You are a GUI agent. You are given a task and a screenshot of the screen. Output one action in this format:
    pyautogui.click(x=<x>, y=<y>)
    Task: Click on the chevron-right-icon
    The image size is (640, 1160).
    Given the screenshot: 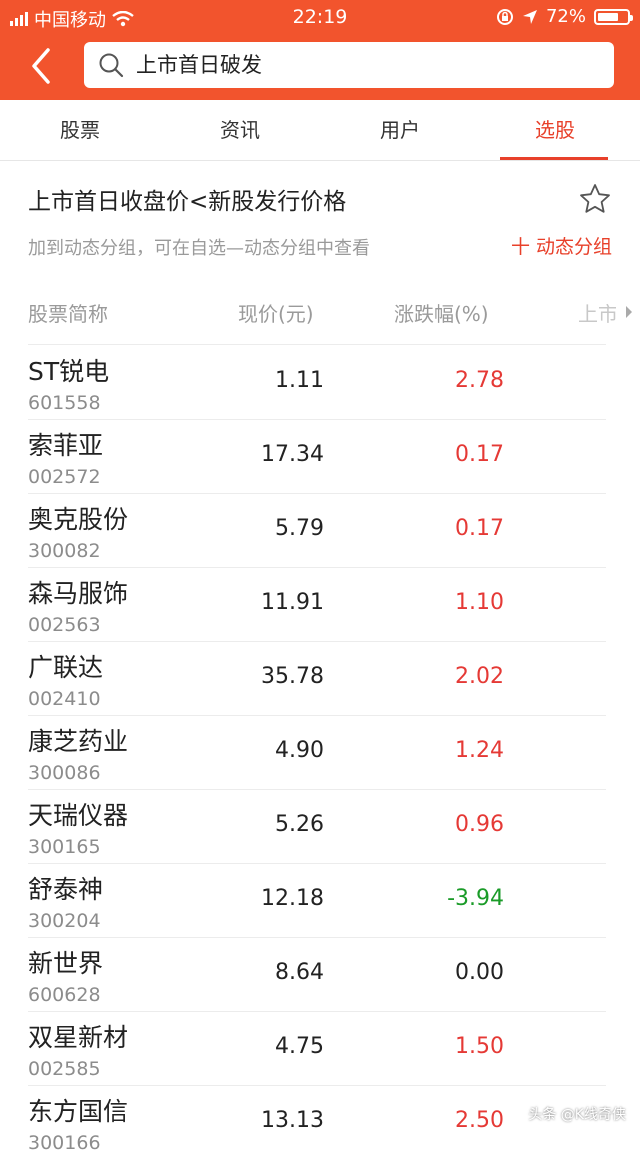 What is the action you would take?
    pyautogui.click(x=629, y=312)
    